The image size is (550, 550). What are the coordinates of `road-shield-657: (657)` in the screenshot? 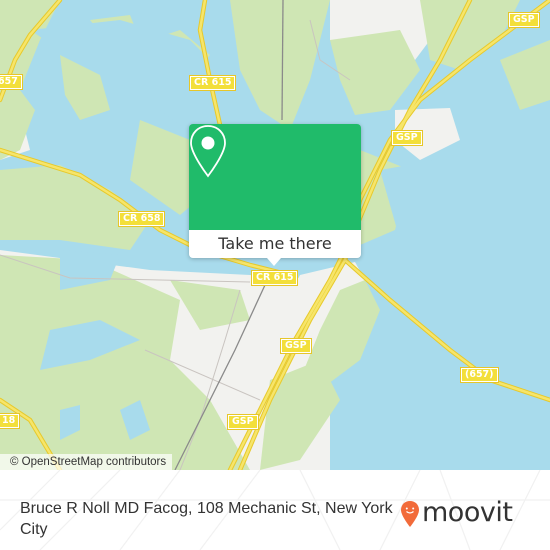 It's located at (479, 375).